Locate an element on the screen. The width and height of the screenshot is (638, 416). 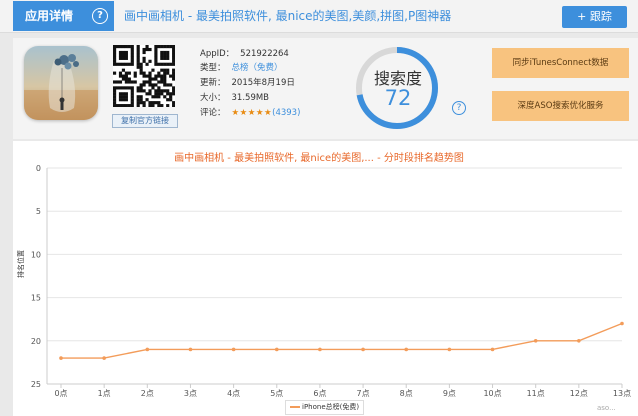
legend-series-name: iPhone总榜(免费) is located at coordinates (331, 407).